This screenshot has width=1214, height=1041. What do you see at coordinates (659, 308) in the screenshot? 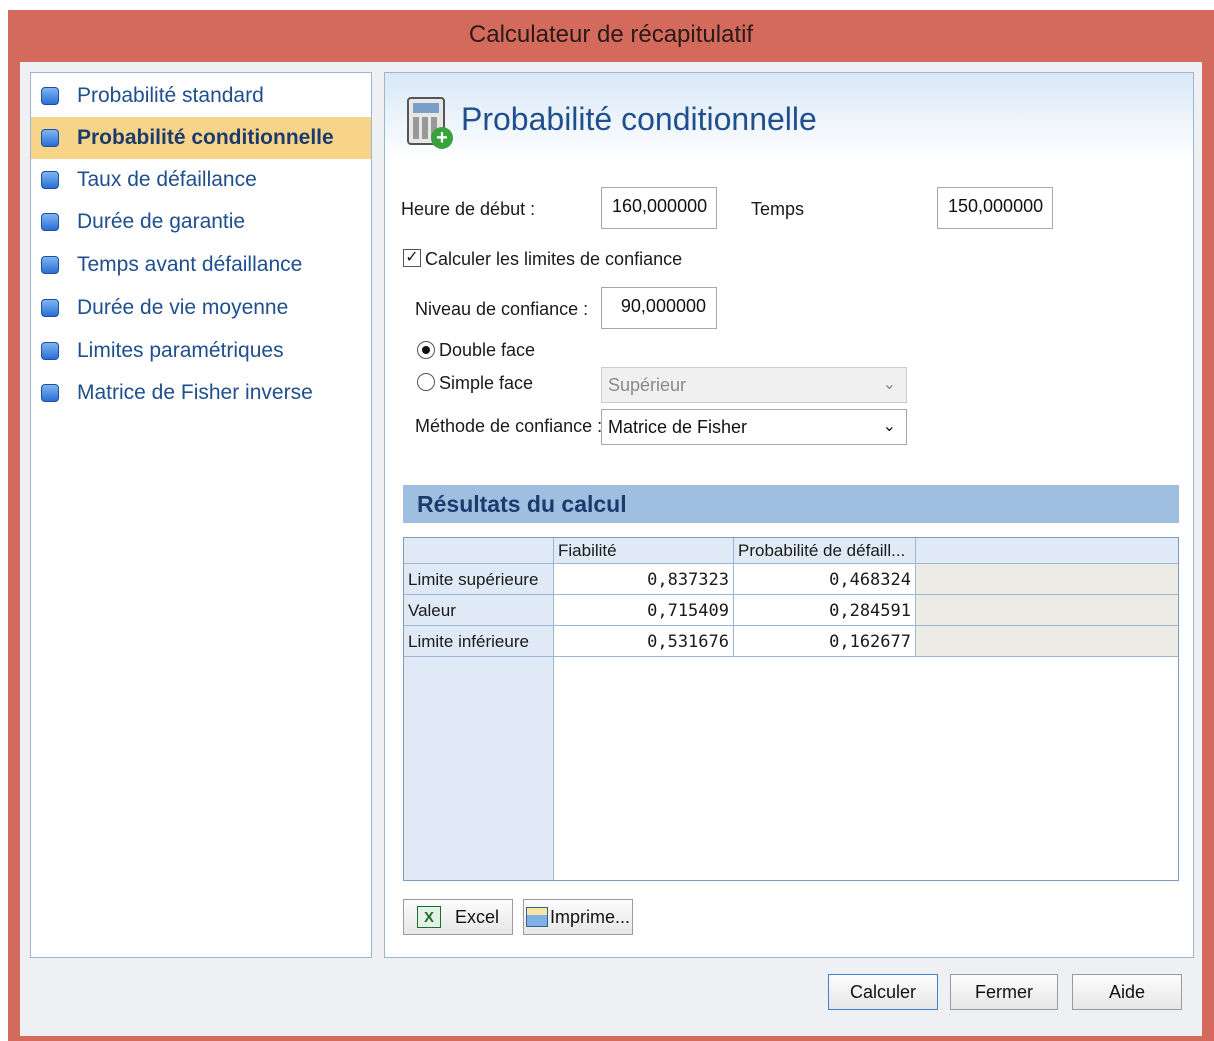
I see `confidence-level-input: 90,000000` at bounding box center [659, 308].